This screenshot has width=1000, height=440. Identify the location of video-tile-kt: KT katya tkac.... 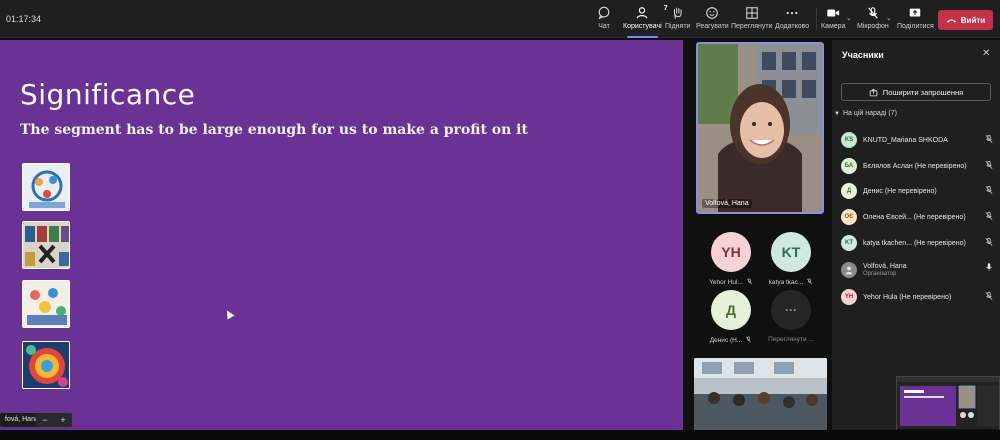
(791, 263).